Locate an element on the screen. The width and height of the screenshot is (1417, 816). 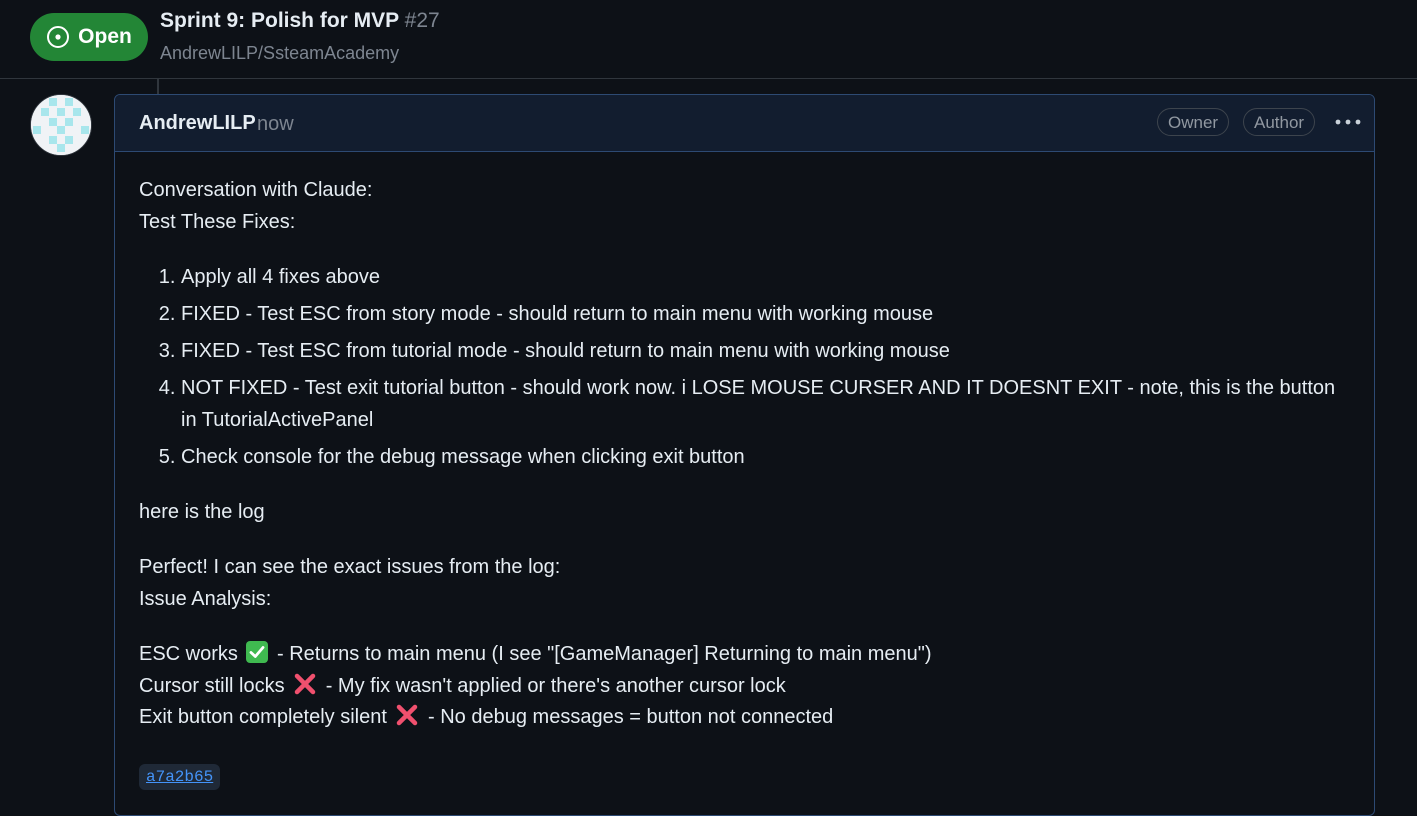
avatar is located at coordinates (61, 125).